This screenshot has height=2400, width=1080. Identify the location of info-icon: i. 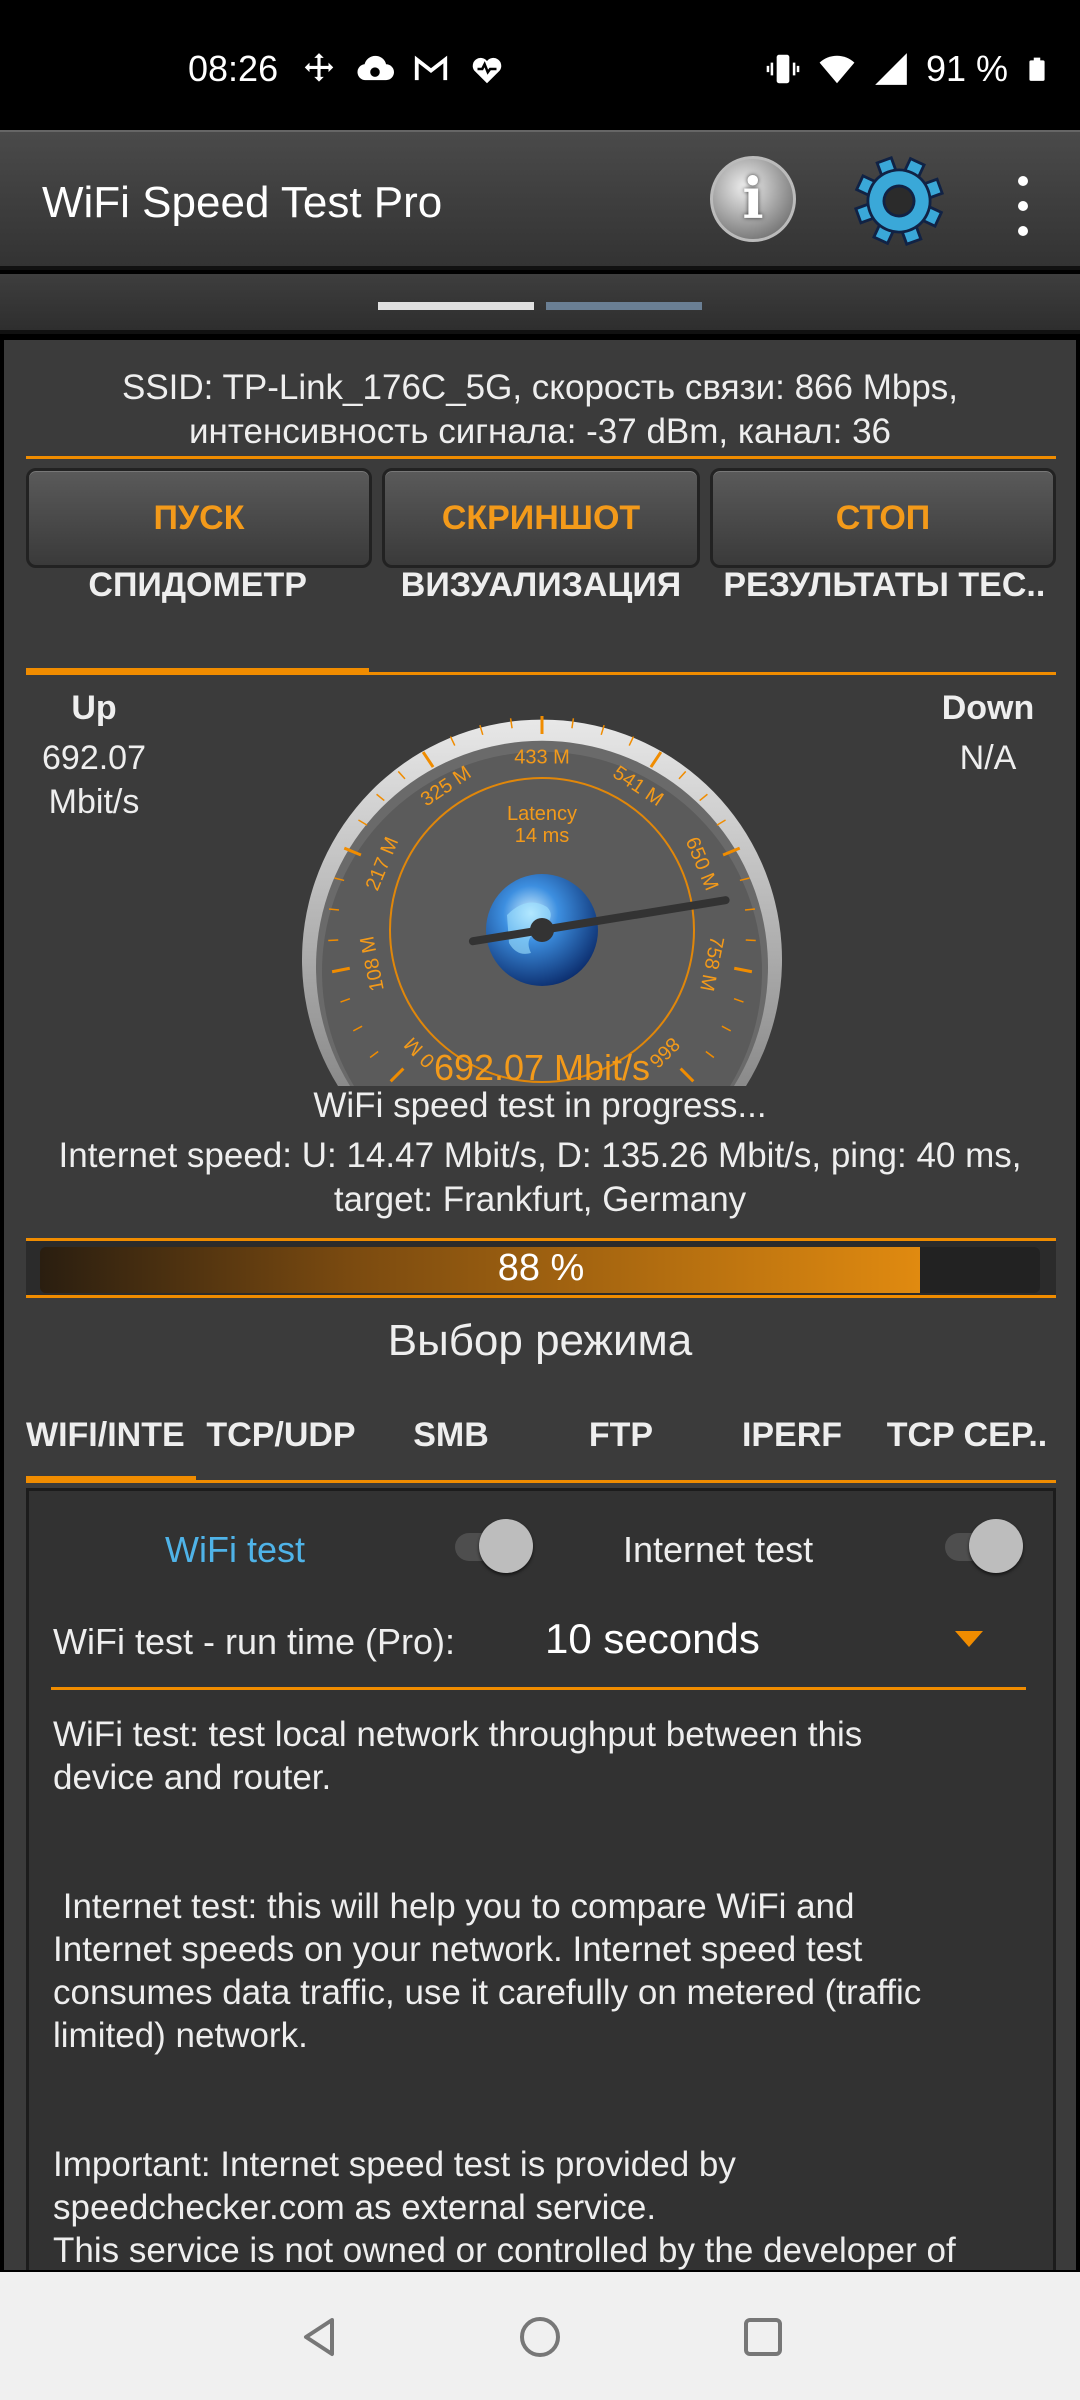
(753, 199).